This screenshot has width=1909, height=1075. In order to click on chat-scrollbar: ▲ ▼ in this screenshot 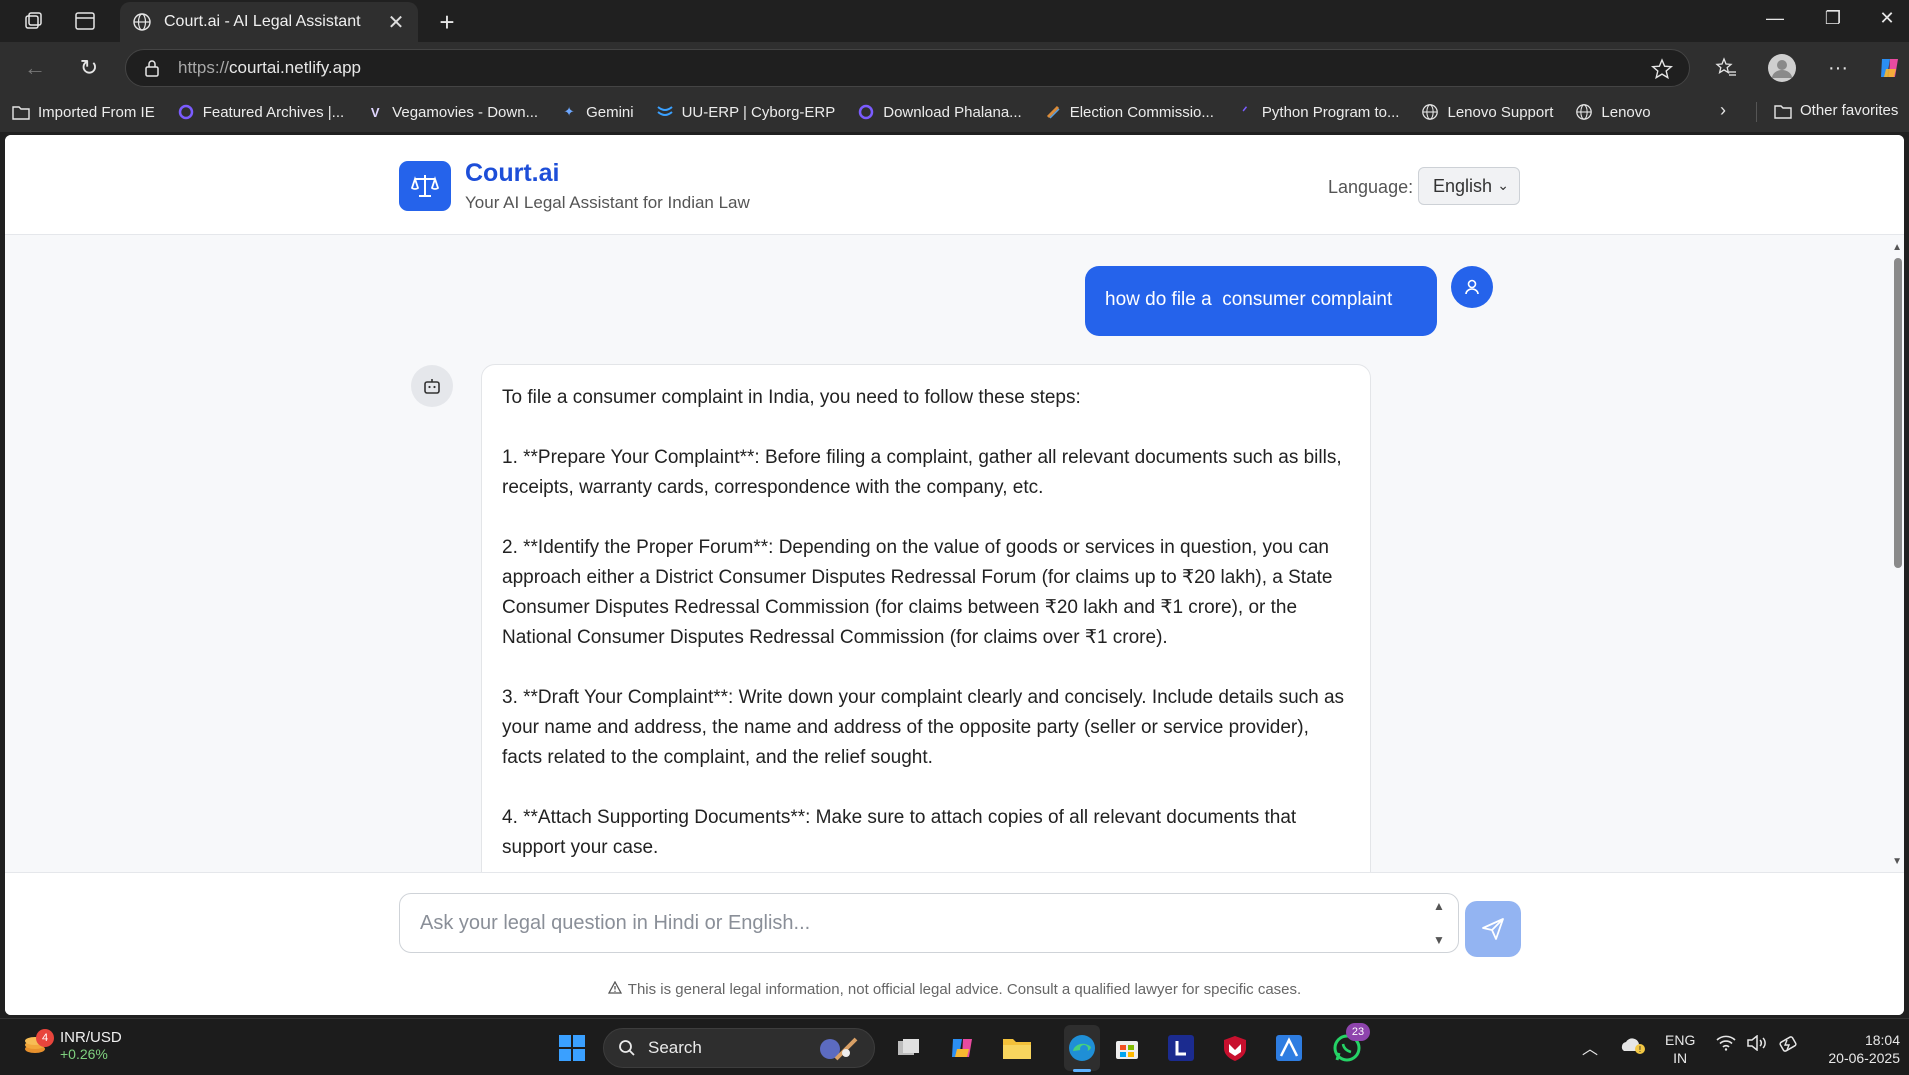, I will do `click(1897, 554)`.